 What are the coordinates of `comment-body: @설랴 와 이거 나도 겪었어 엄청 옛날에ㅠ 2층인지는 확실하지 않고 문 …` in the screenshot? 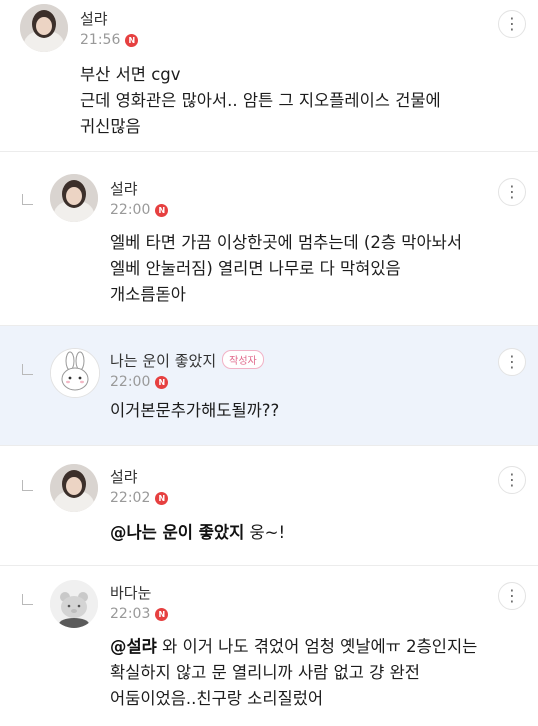 It's located at (294, 672).